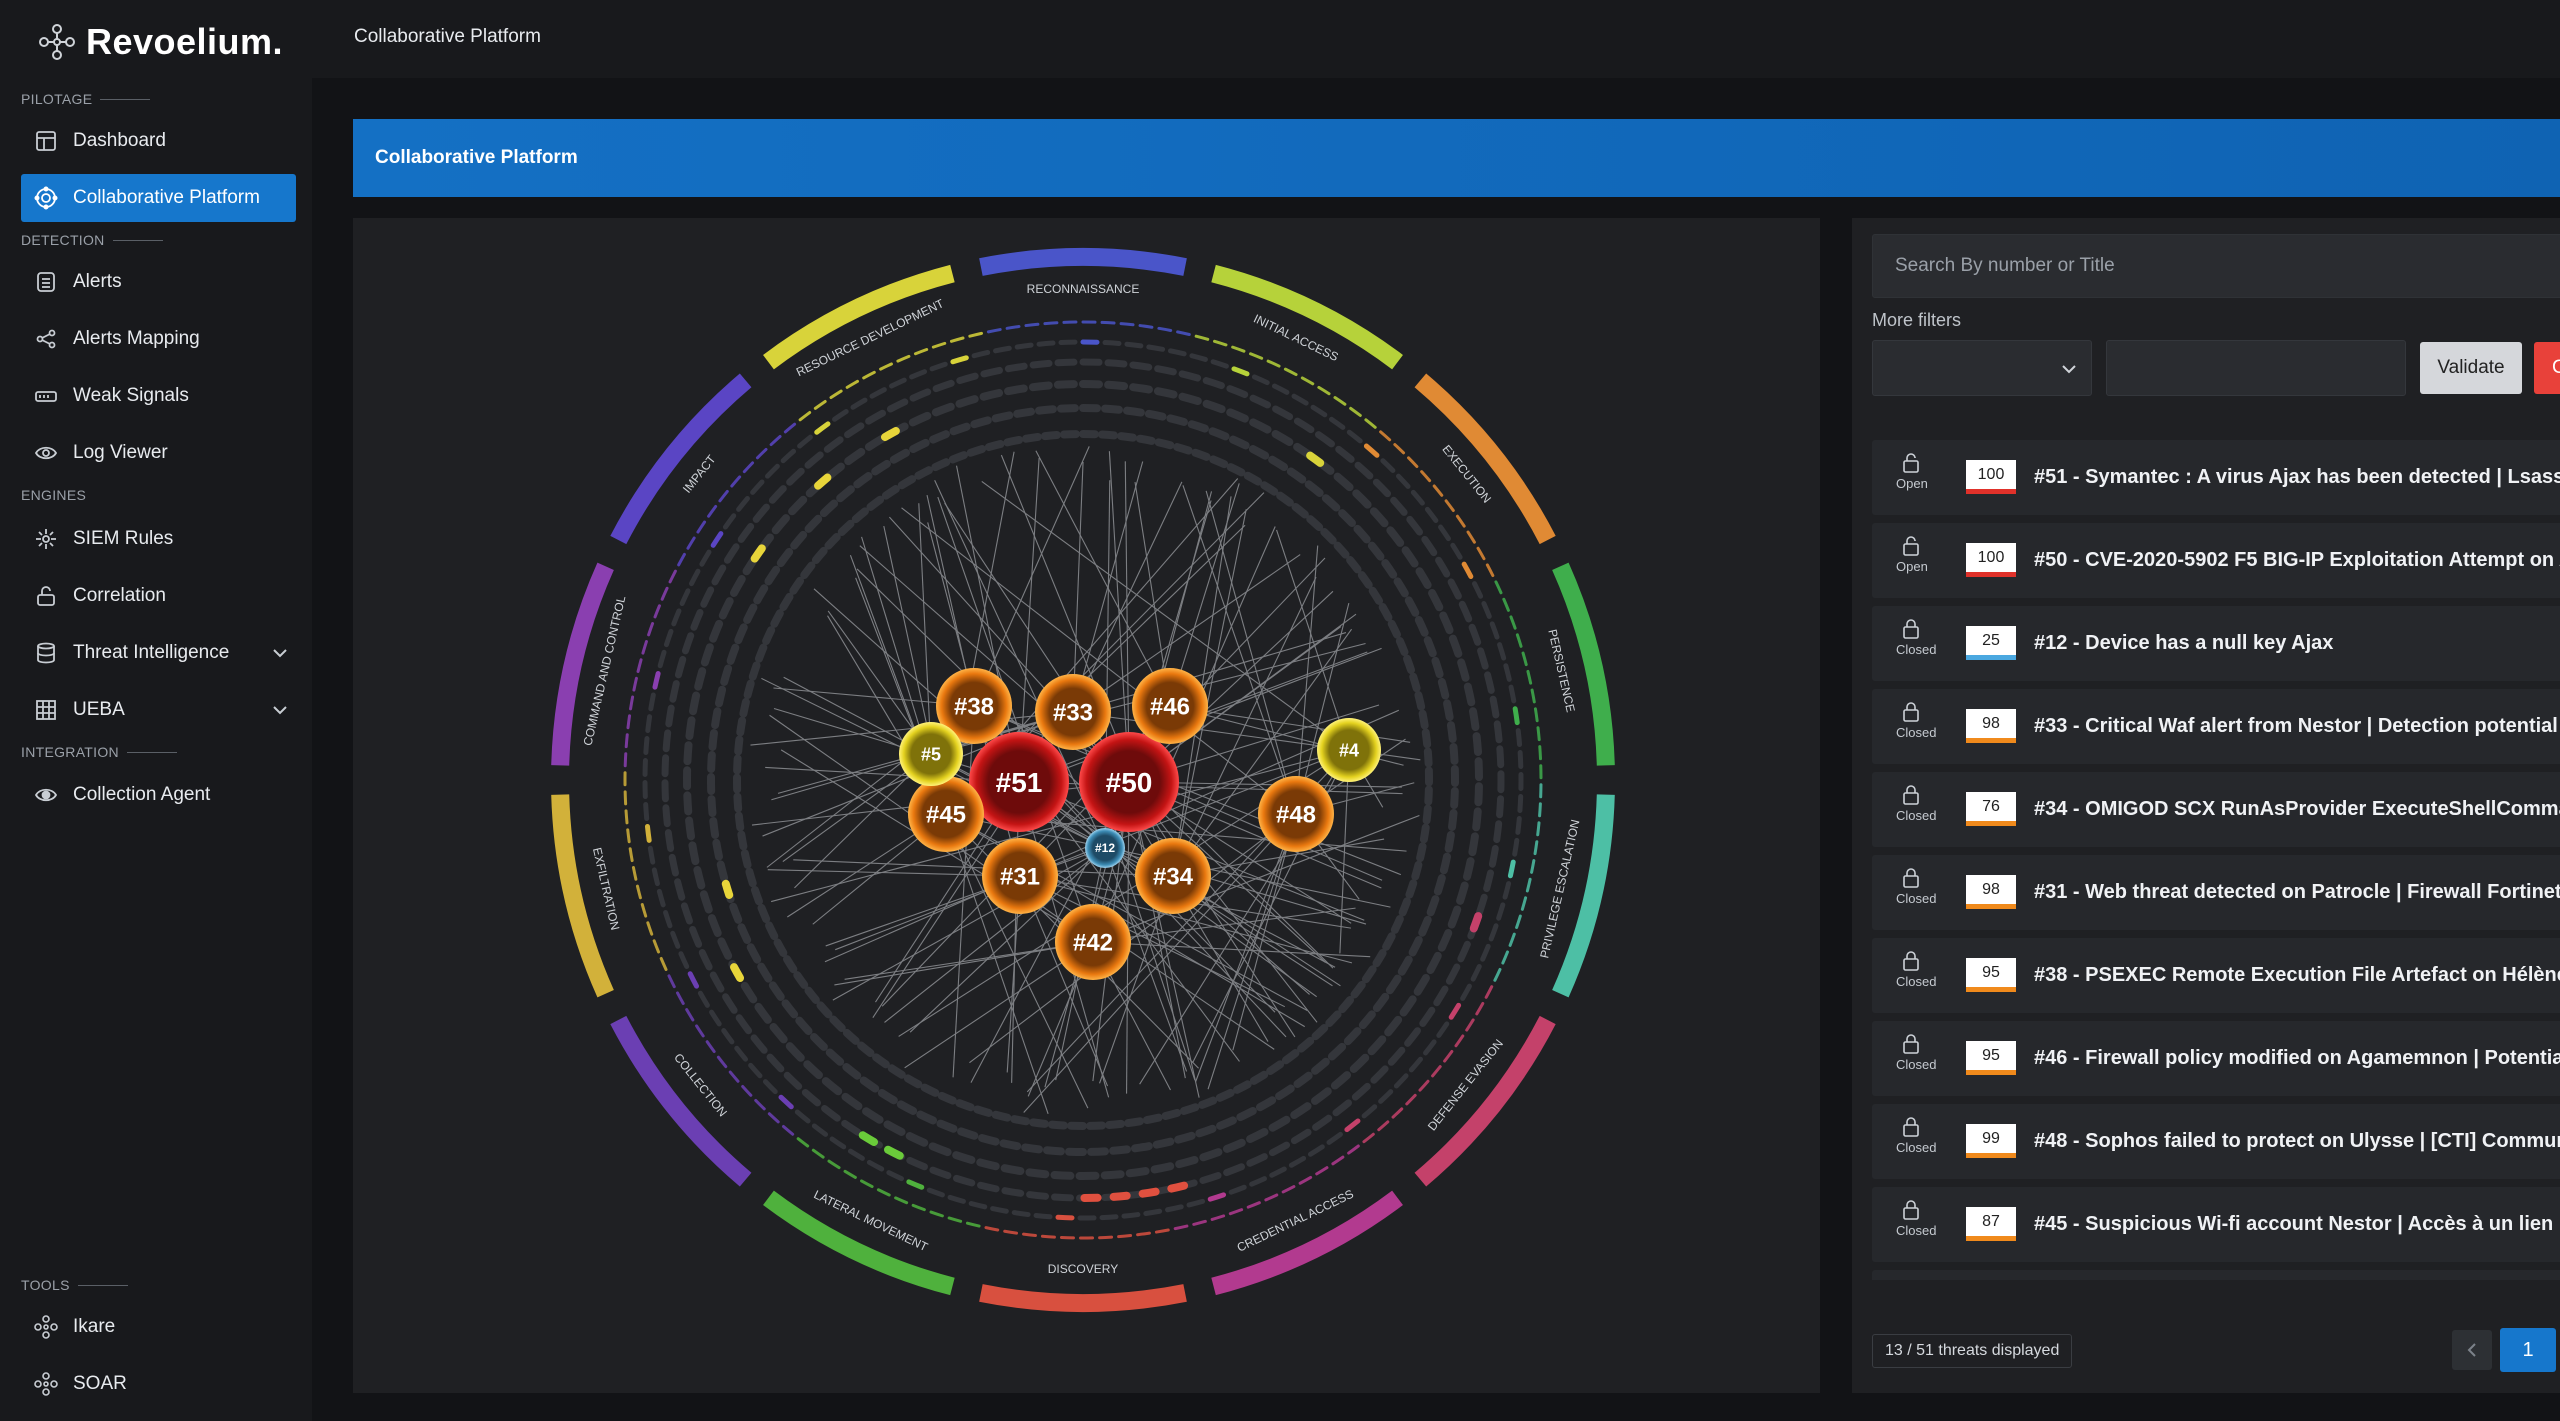 Image resolution: width=2560 pixels, height=1421 pixels. Describe the element at coordinates (46, 539) in the screenshot. I see `siem-rules-icon` at that location.